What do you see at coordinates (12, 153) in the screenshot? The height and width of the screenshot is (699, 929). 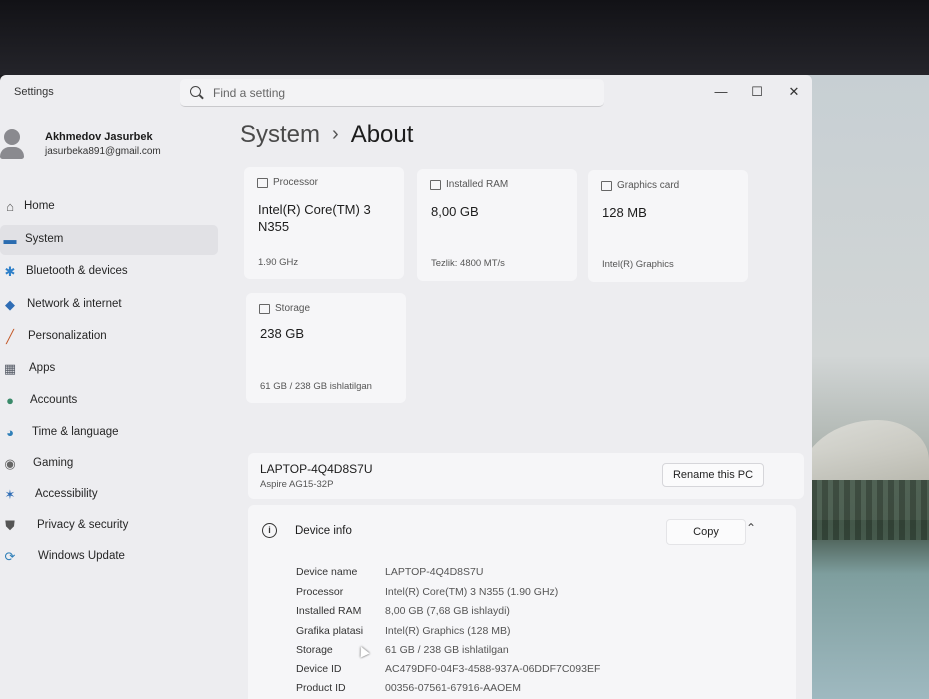 I see `avatar-body` at bounding box center [12, 153].